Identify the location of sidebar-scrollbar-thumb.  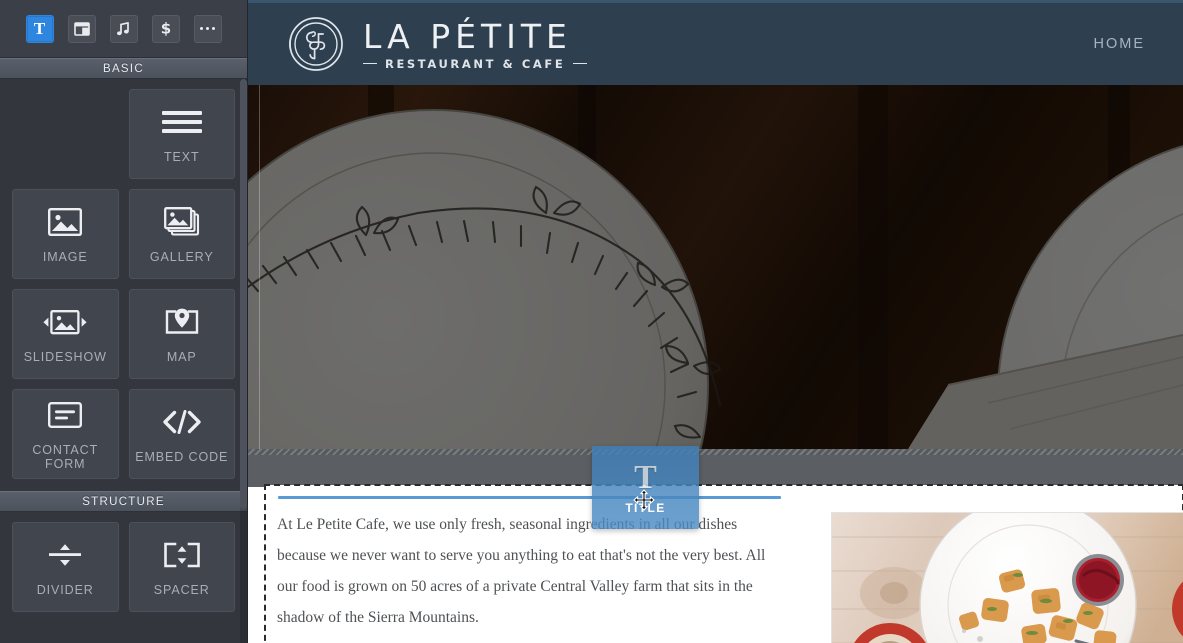
(243, 294).